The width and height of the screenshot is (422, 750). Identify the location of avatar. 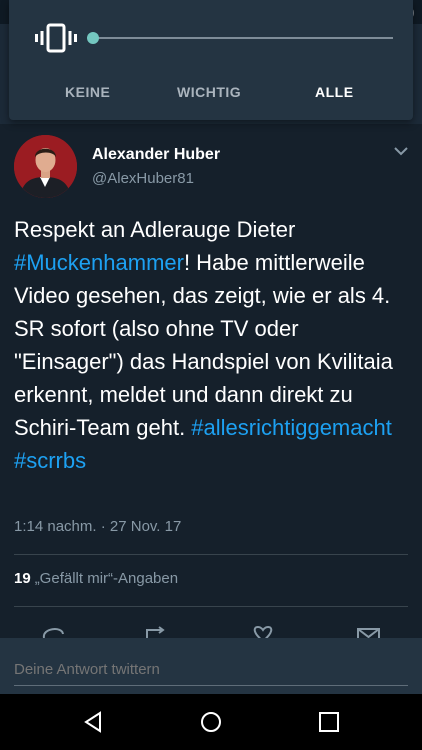
(45, 166).